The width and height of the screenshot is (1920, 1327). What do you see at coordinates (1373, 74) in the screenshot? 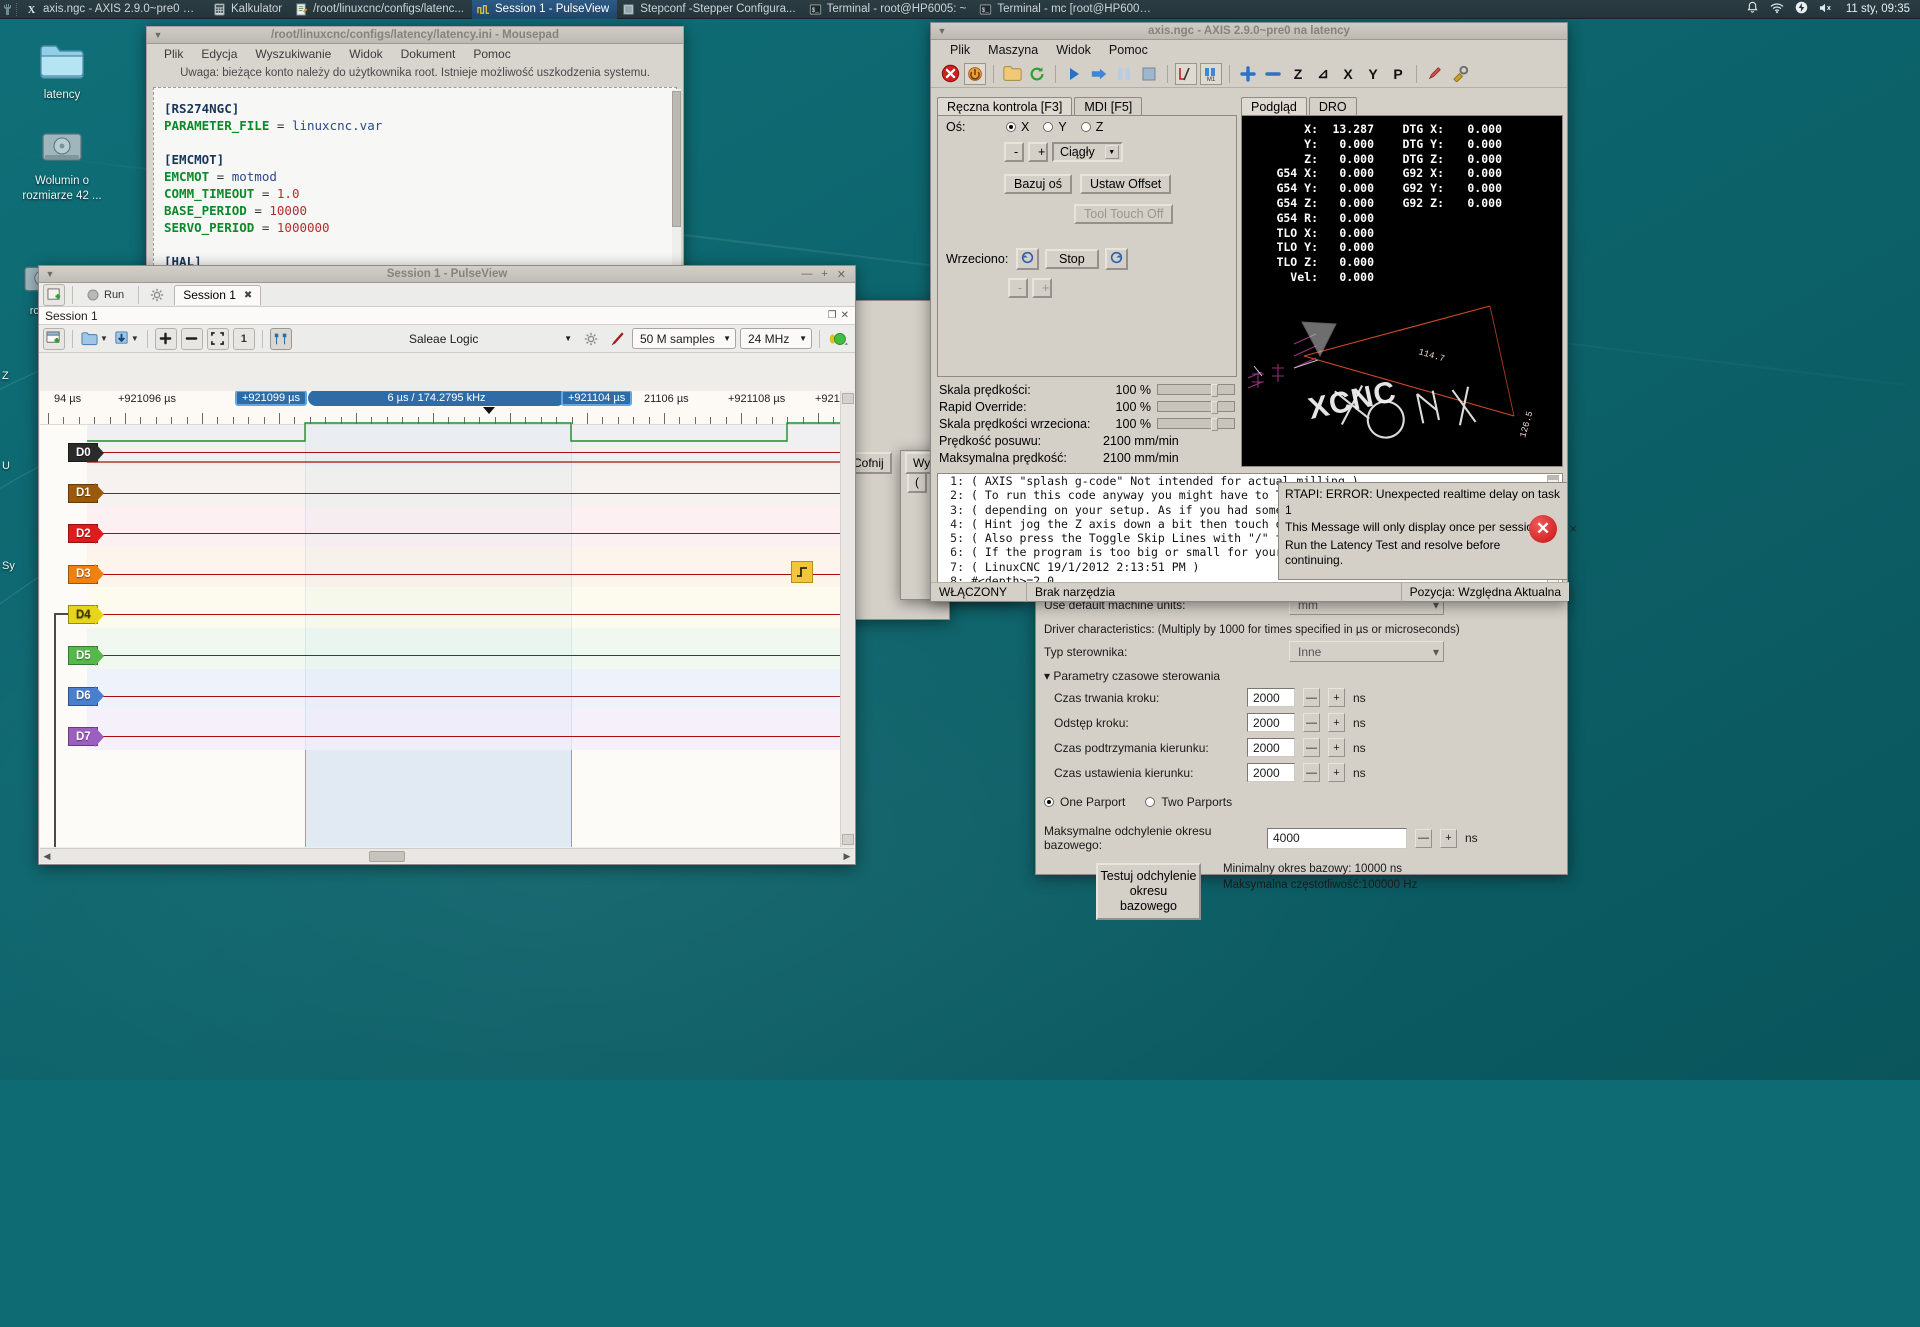
I see `view-y-icon: Y` at bounding box center [1373, 74].